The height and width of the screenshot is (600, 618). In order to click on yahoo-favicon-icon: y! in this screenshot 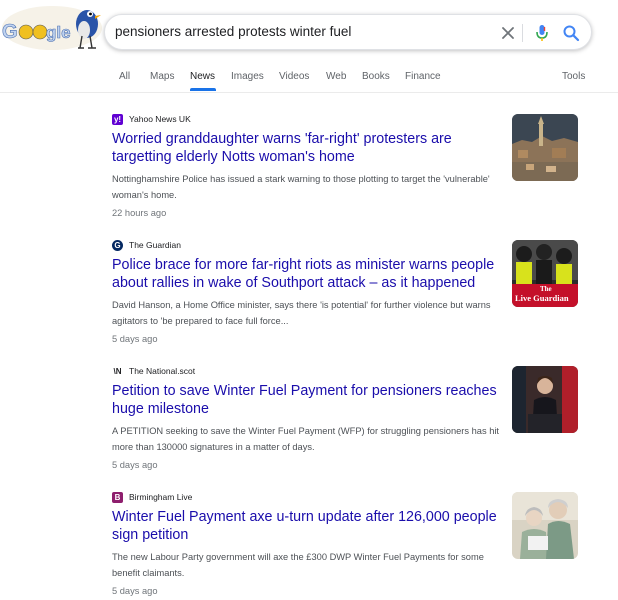, I will do `click(117, 119)`.